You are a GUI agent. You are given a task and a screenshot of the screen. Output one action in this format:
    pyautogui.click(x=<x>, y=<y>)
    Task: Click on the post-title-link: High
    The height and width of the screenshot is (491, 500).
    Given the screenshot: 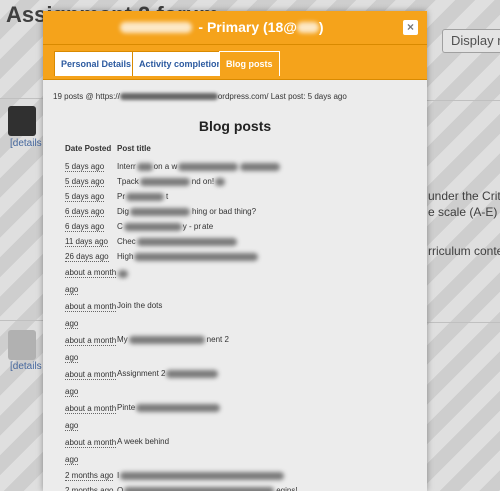 What is the action you would take?
    pyautogui.click(x=188, y=256)
    